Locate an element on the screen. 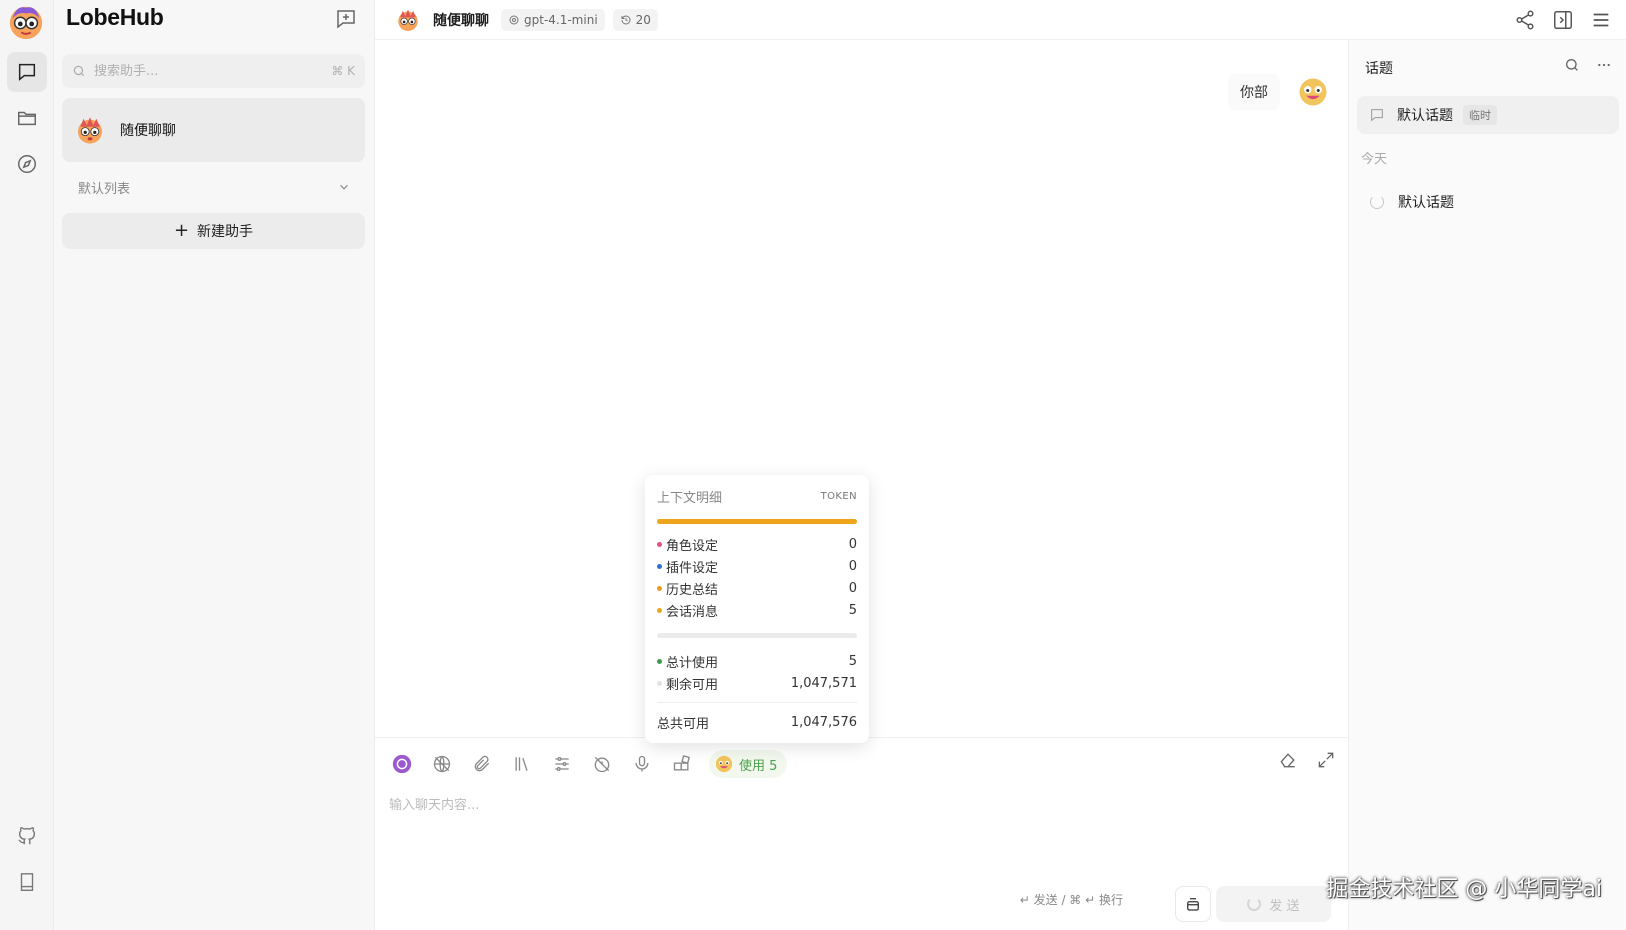 The width and height of the screenshot is (1626, 930). lobehub-logo is located at coordinates (26, 22).